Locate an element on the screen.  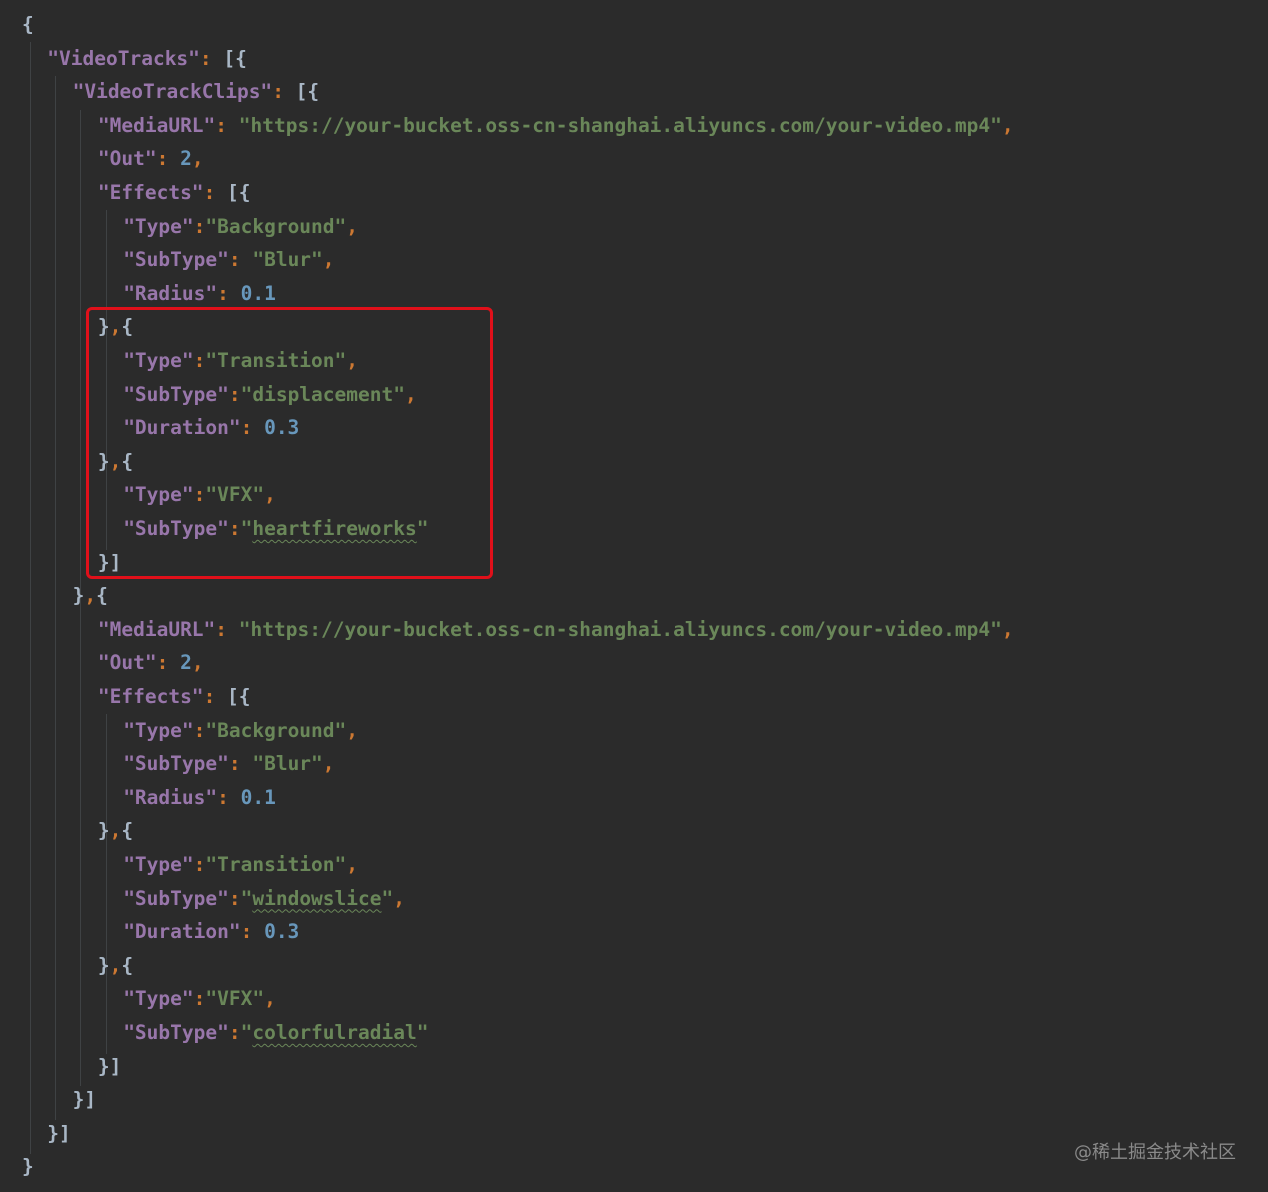
code-token: "Effects" is located at coordinates (150, 696).